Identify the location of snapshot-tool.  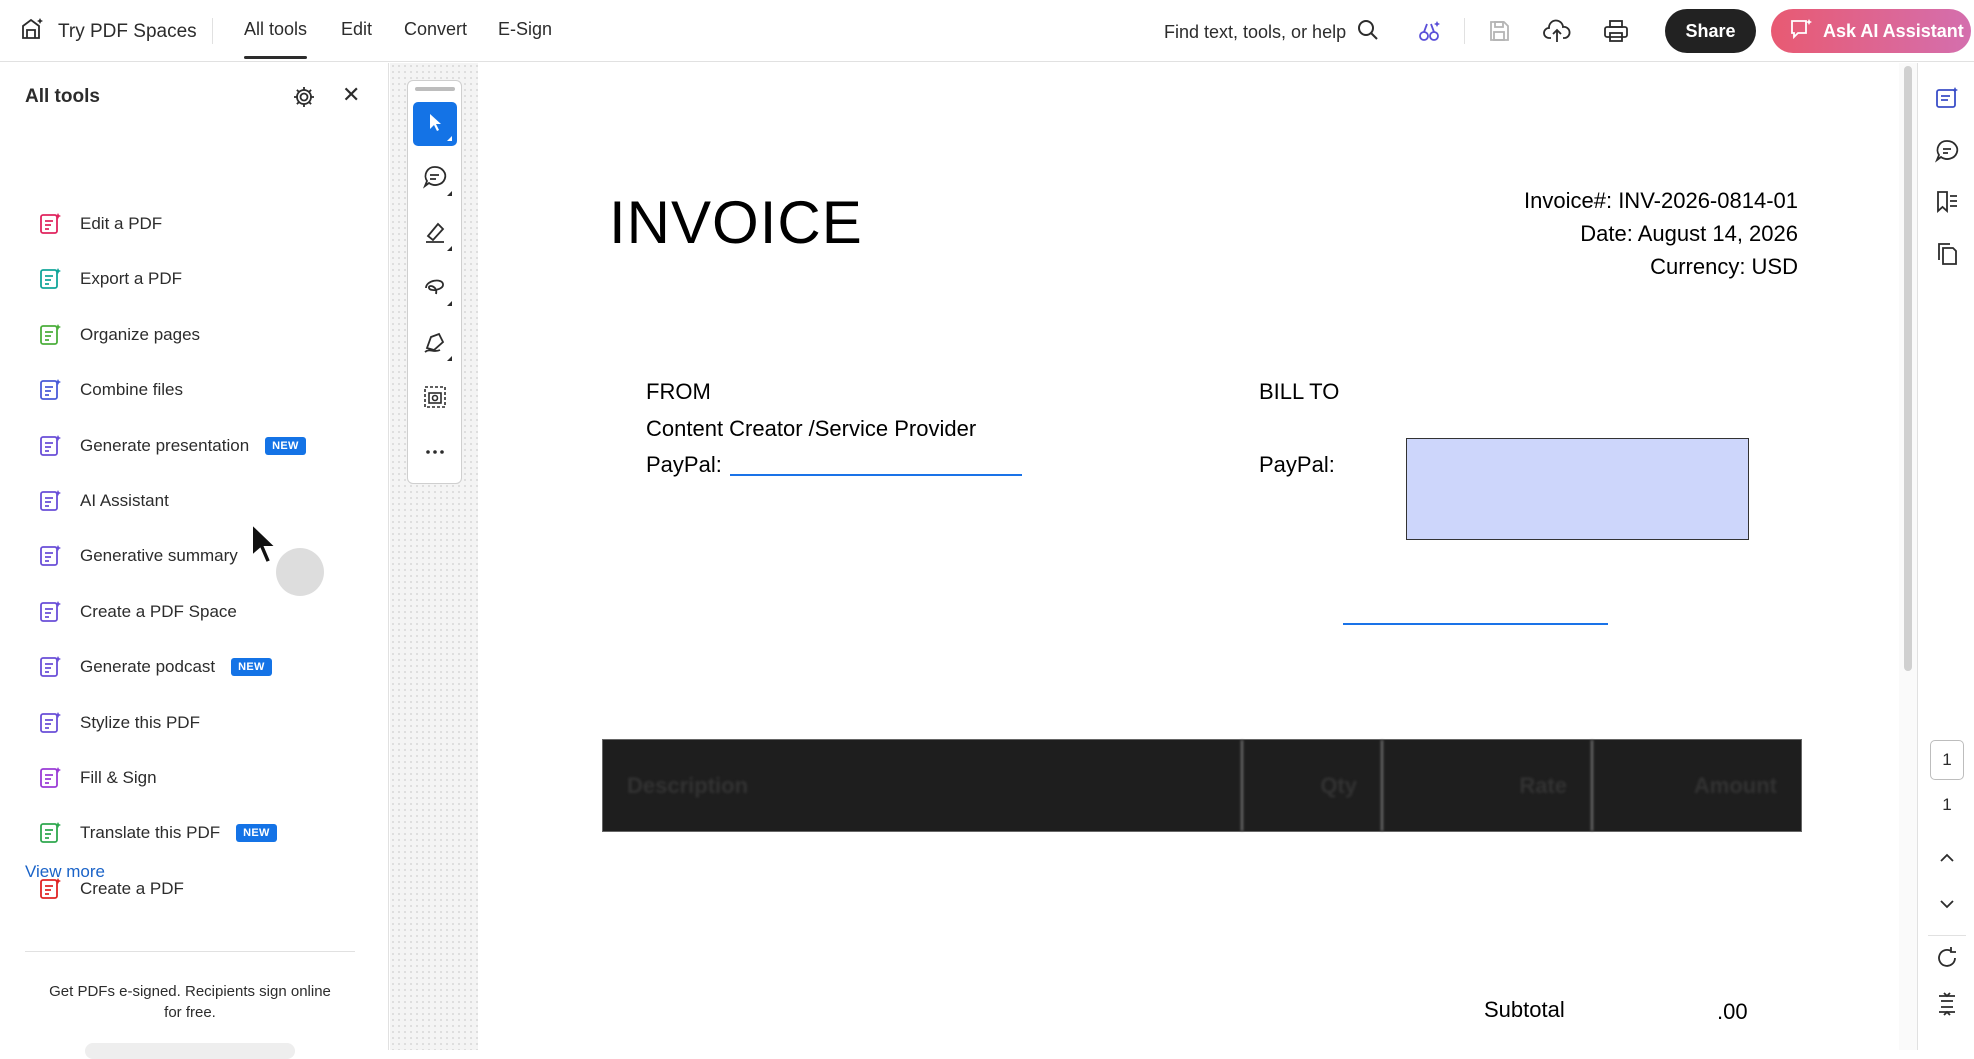
(435, 399).